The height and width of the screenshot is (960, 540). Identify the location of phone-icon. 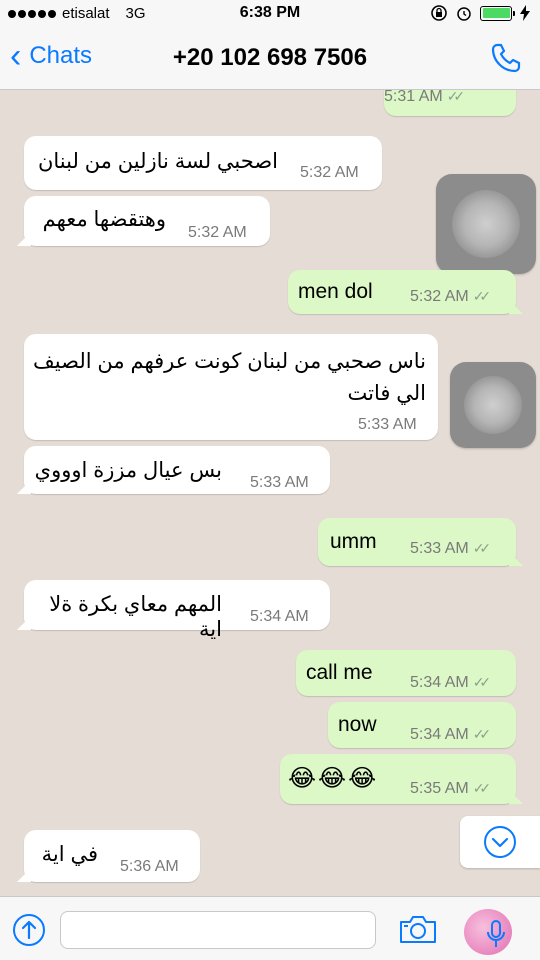
(506, 58).